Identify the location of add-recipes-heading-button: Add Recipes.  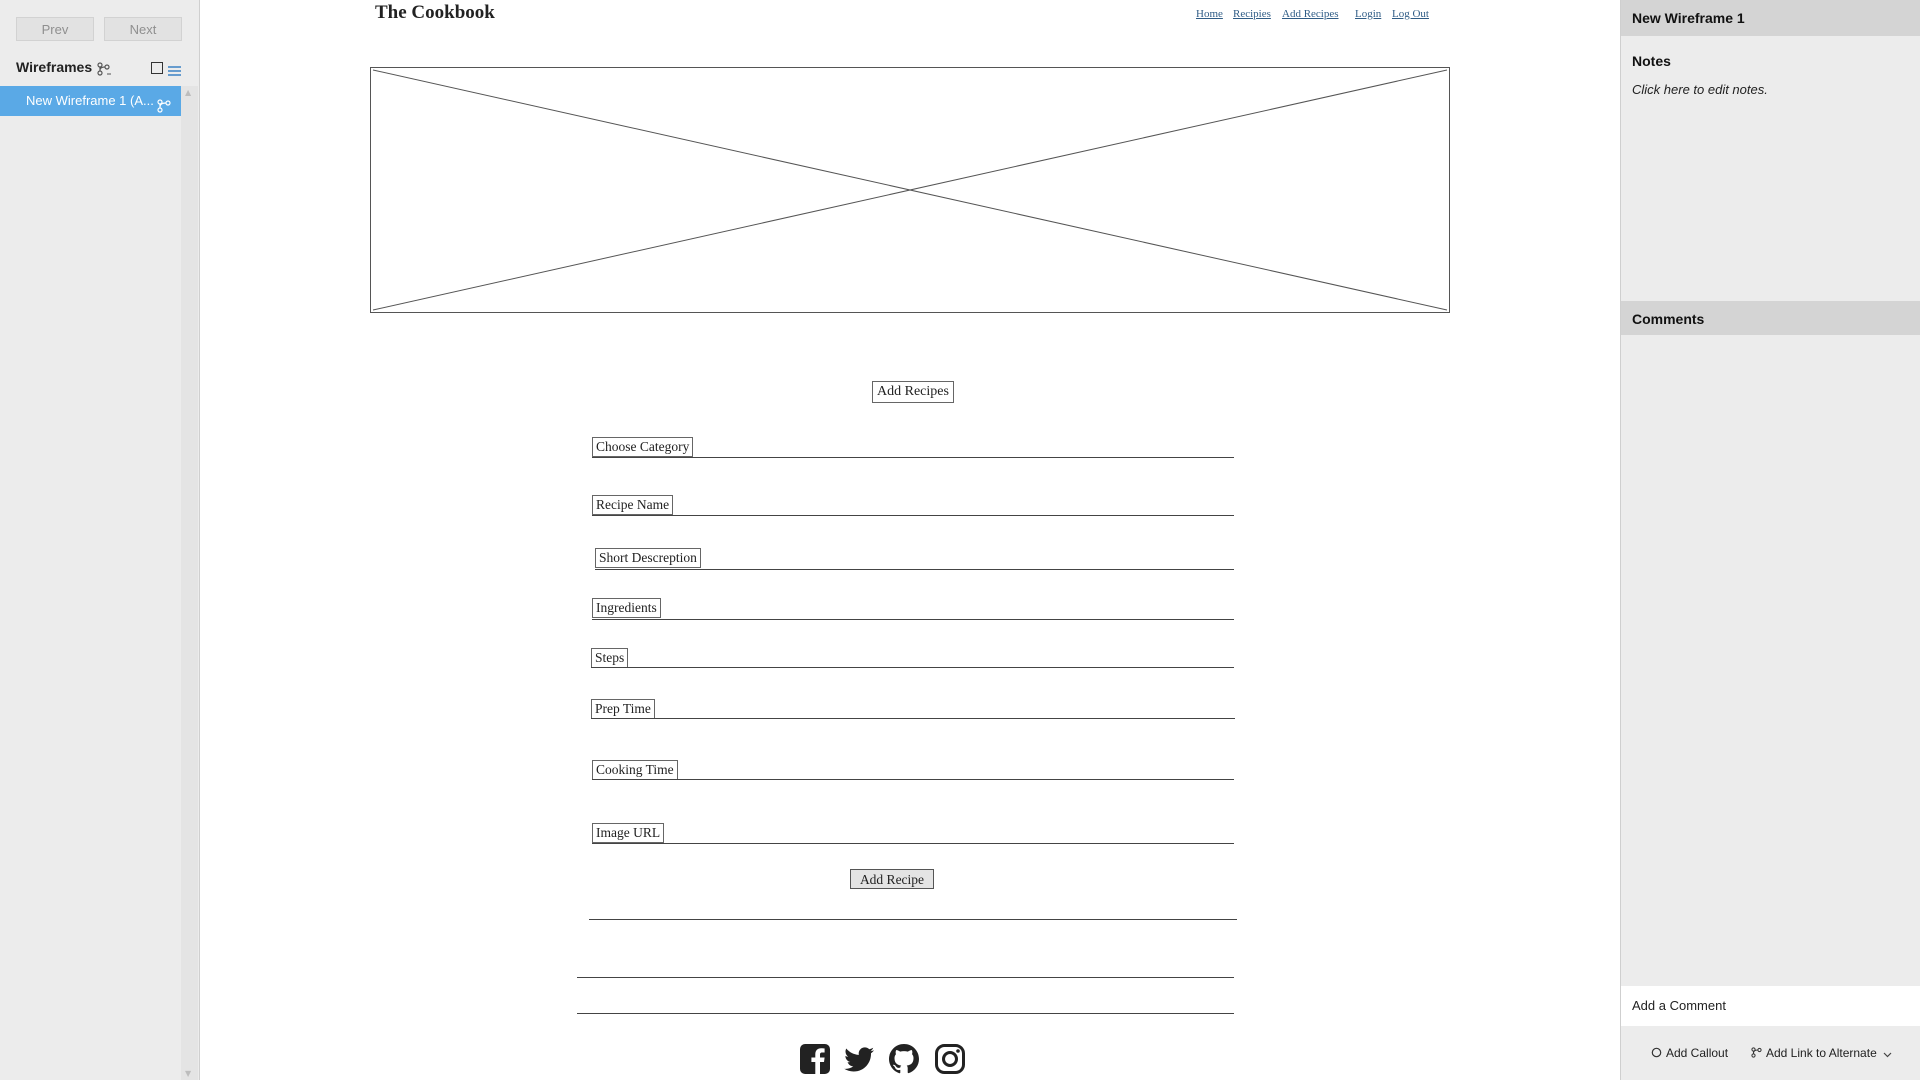
(913, 392).